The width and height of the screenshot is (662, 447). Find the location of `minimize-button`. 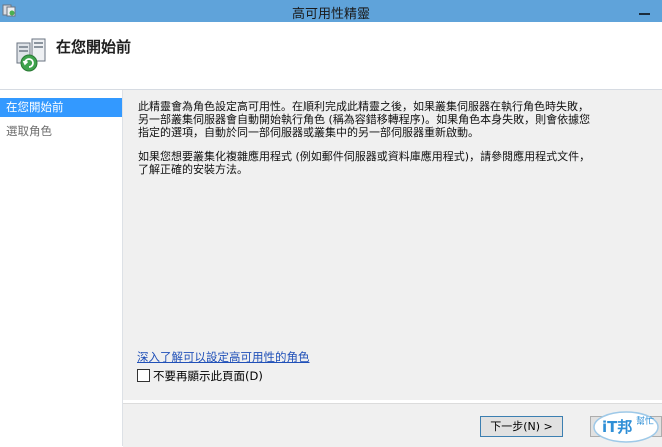

minimize-button is located at coordinates (645, 11).